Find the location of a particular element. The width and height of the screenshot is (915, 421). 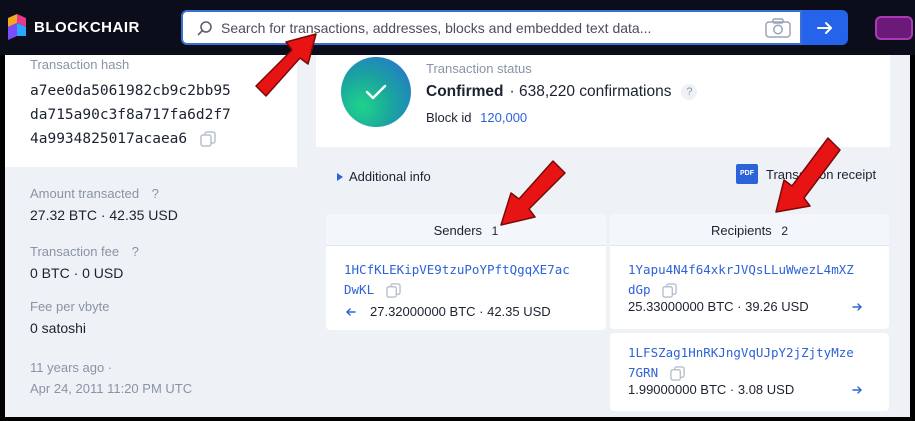

additional-info-bar: Additional info PDF Transaction receipt is located at coordinates (603, 179).